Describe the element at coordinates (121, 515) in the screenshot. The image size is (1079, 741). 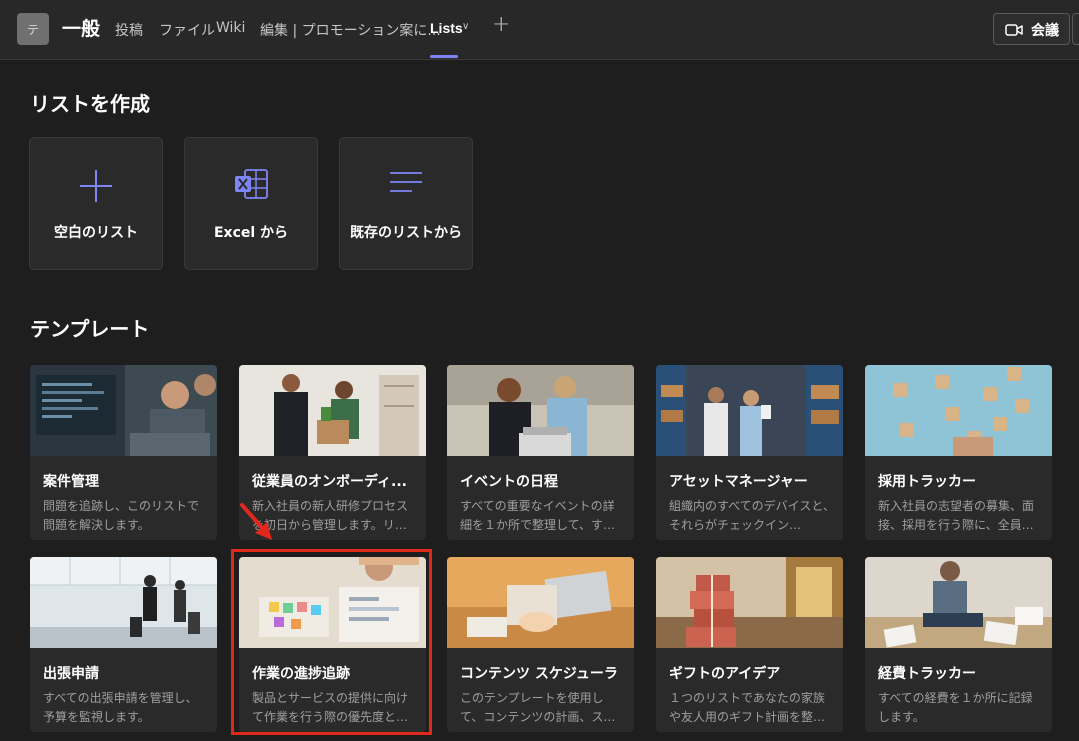
I see `template-description: 問題を追跡し、このリストで問題を解決します。` at that location.